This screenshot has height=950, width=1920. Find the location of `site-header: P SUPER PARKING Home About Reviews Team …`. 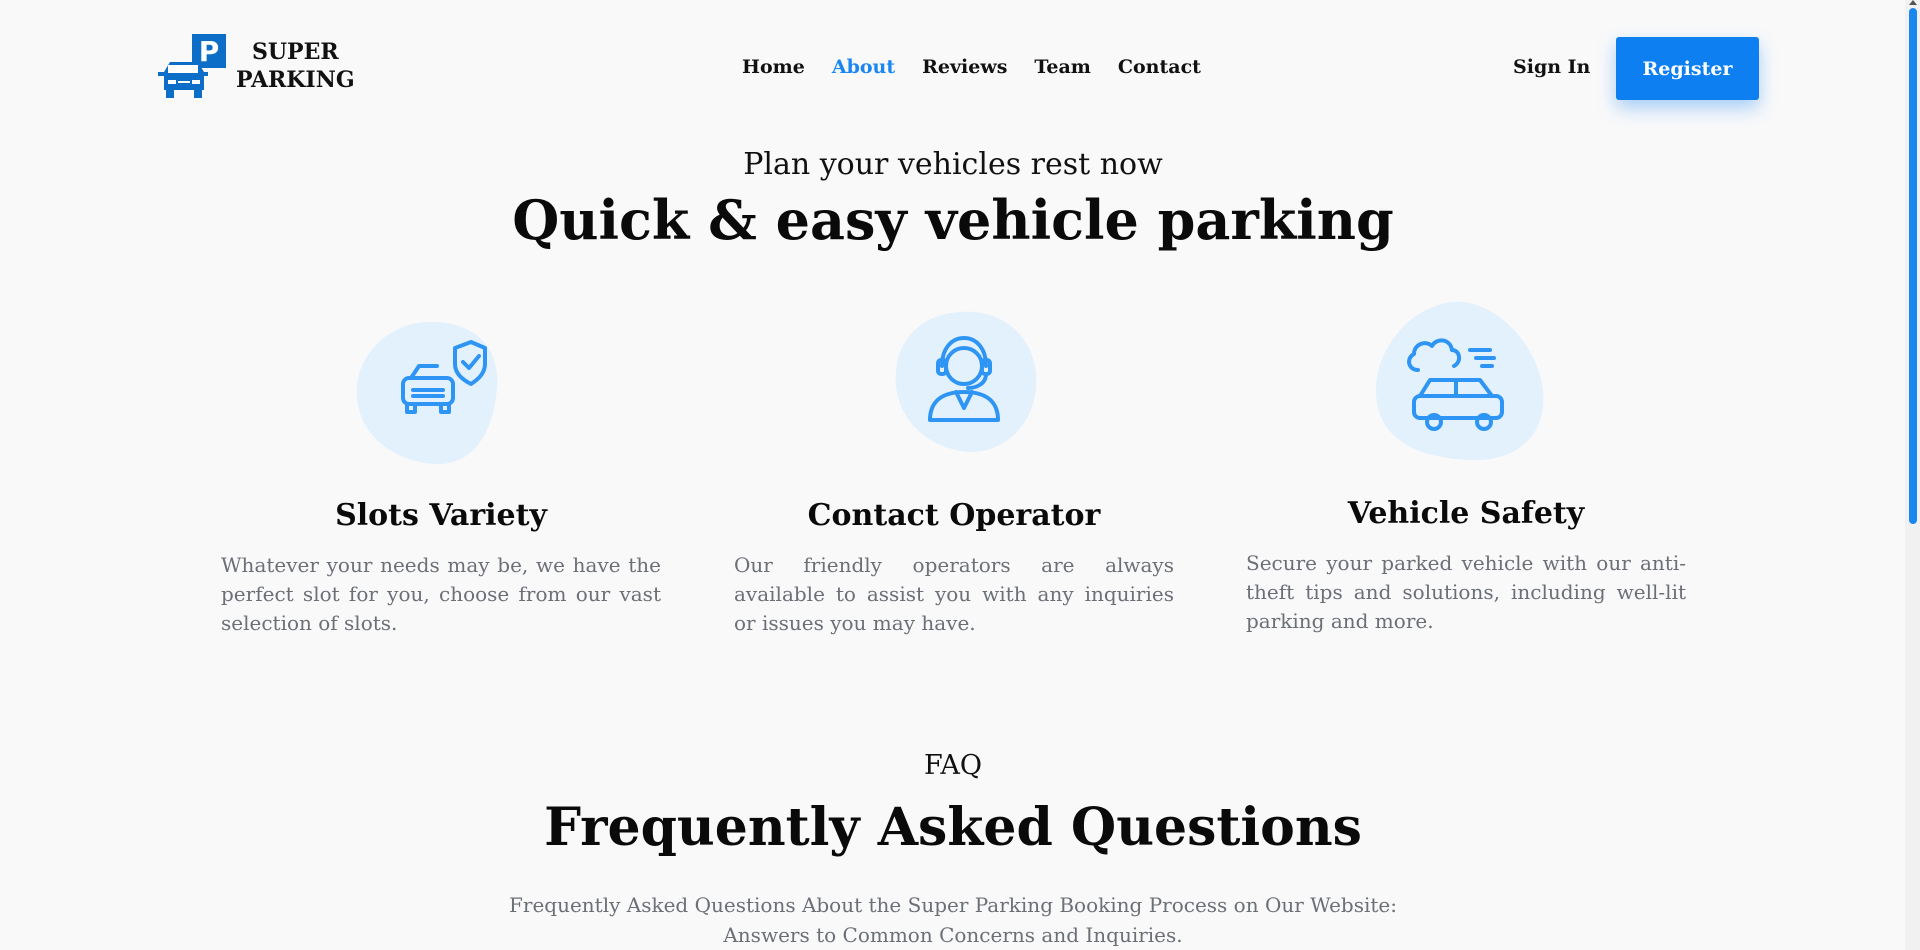

site-header: P SUPER PARKING Home About Reviews Team … is located at coordinates (952, 65).